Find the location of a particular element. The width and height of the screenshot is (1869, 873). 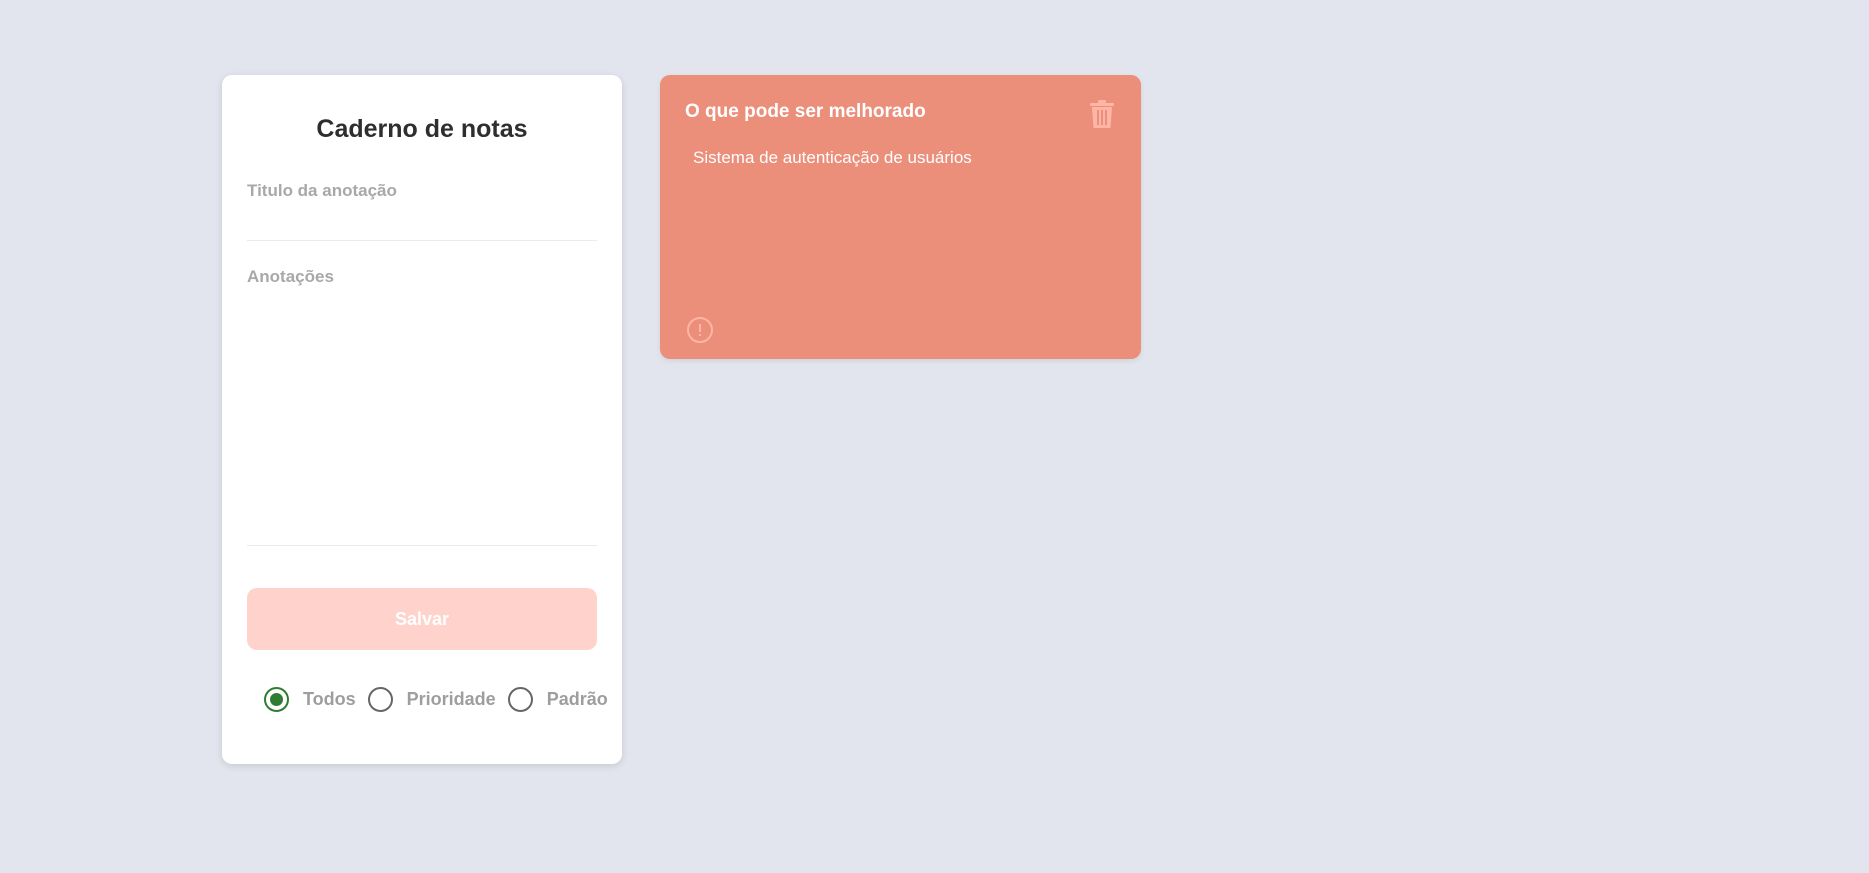

title-input is located at coordinates (422, 220).